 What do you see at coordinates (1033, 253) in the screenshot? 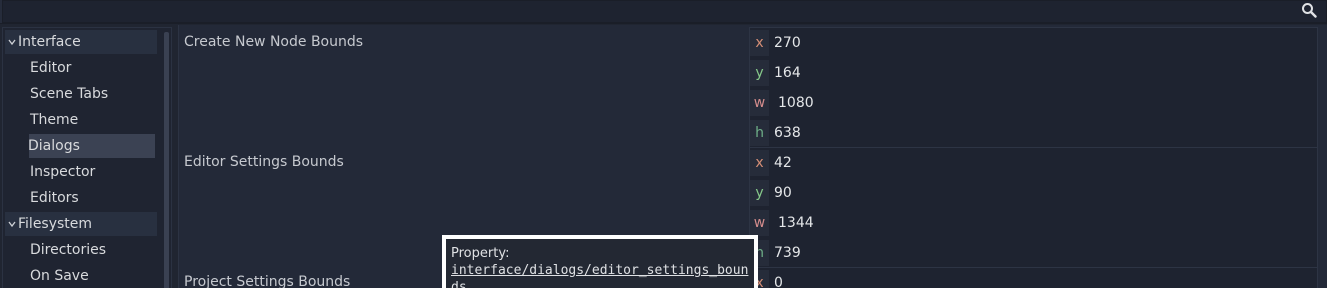
I see `value-row: h 739` at bounding box center [1033, 253].